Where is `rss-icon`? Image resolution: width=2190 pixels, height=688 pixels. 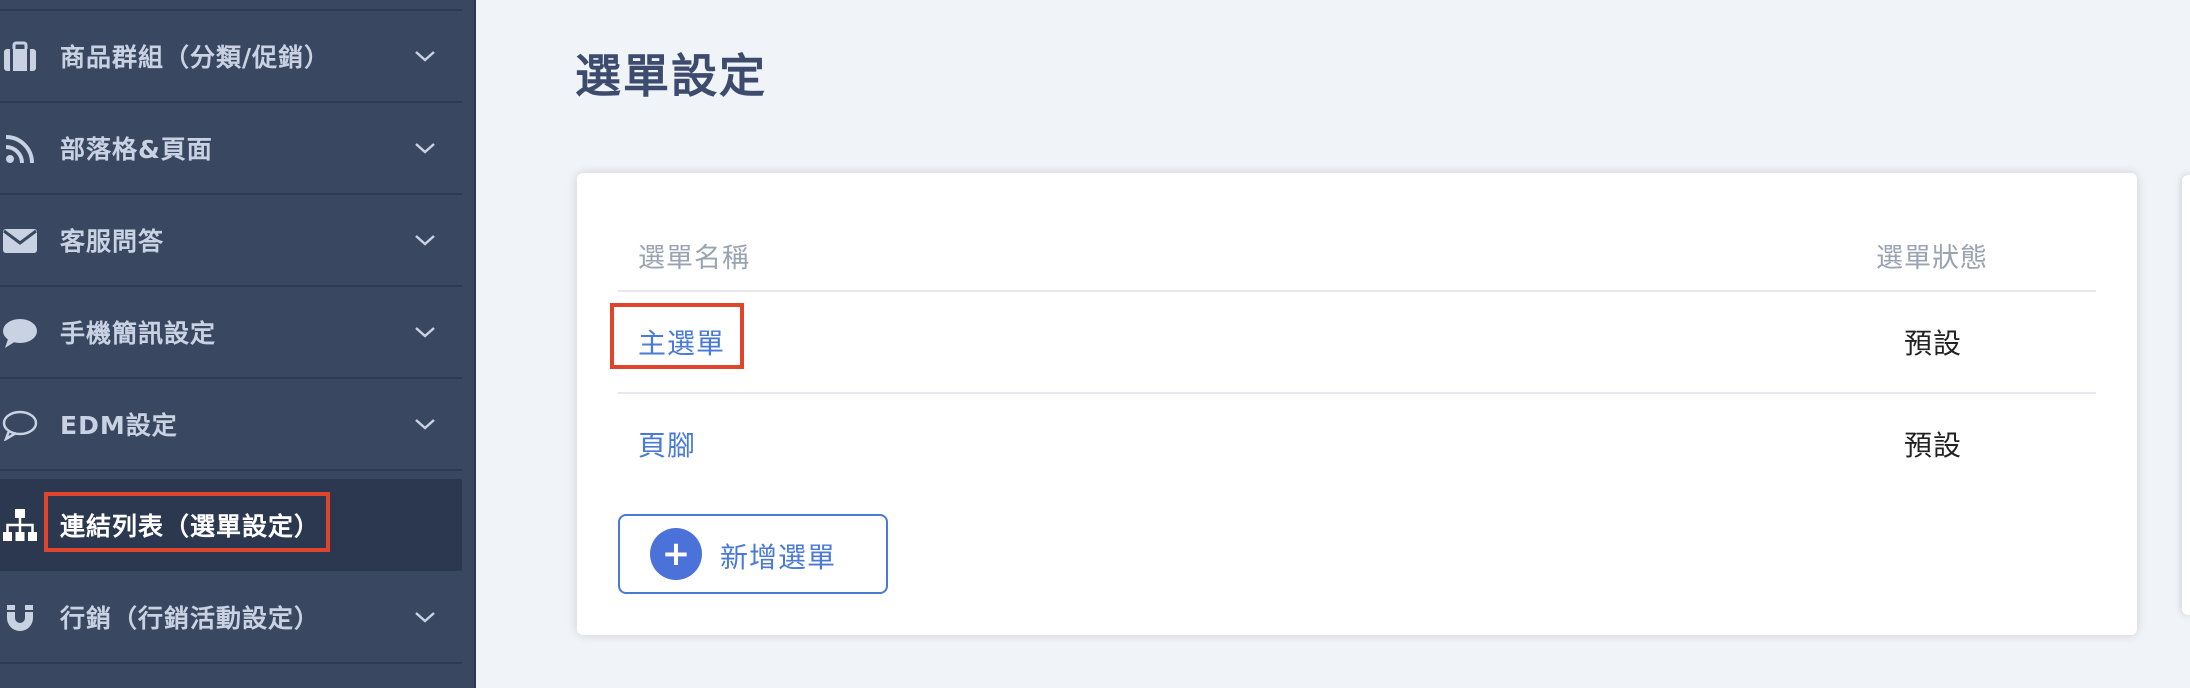 rss-icon is located at coordinates (20, 149).